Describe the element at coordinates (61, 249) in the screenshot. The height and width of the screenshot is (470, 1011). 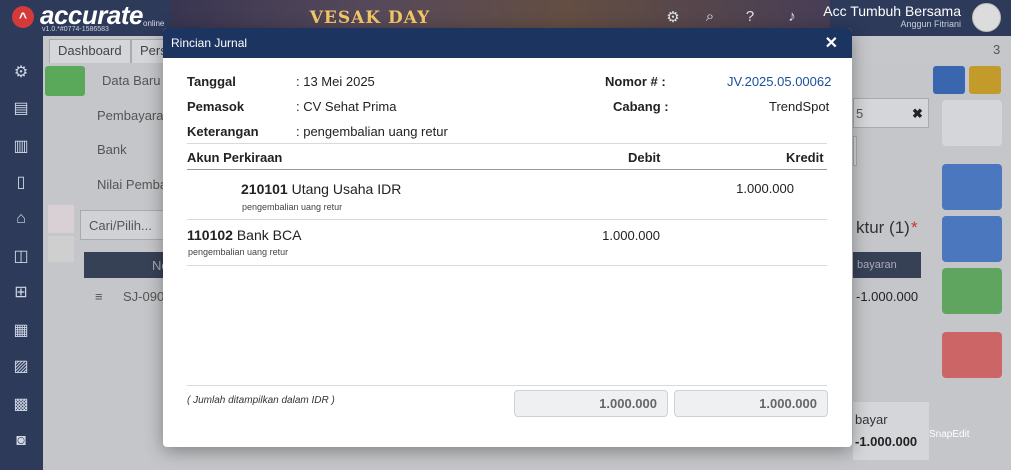
I see `info-icon` at that location.